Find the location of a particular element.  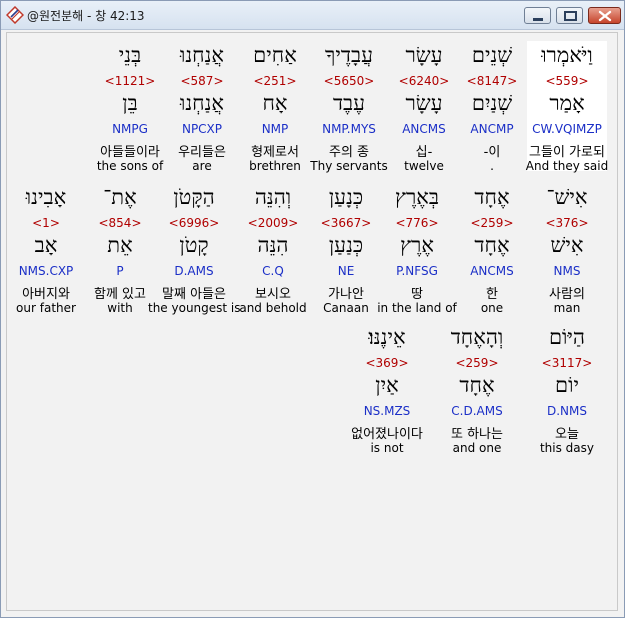

hebrew-word: אֶחָד is located at coordinates (492, 197).